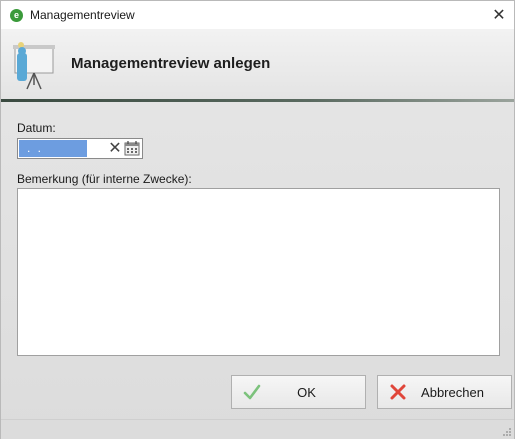  I want to click on presentation-board-icon, so click(34, 66).